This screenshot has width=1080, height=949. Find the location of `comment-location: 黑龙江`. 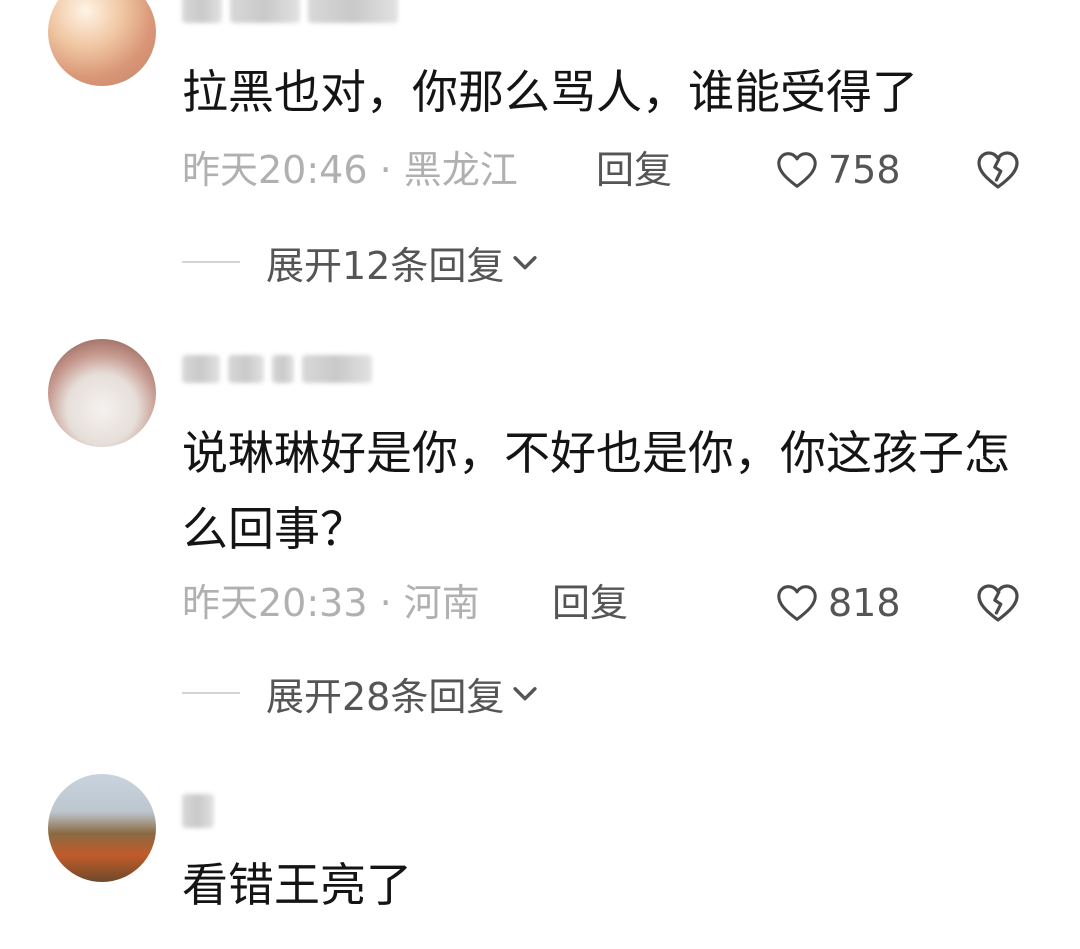

comment-location: 黑龙江 is located at coordinates (460, 170).